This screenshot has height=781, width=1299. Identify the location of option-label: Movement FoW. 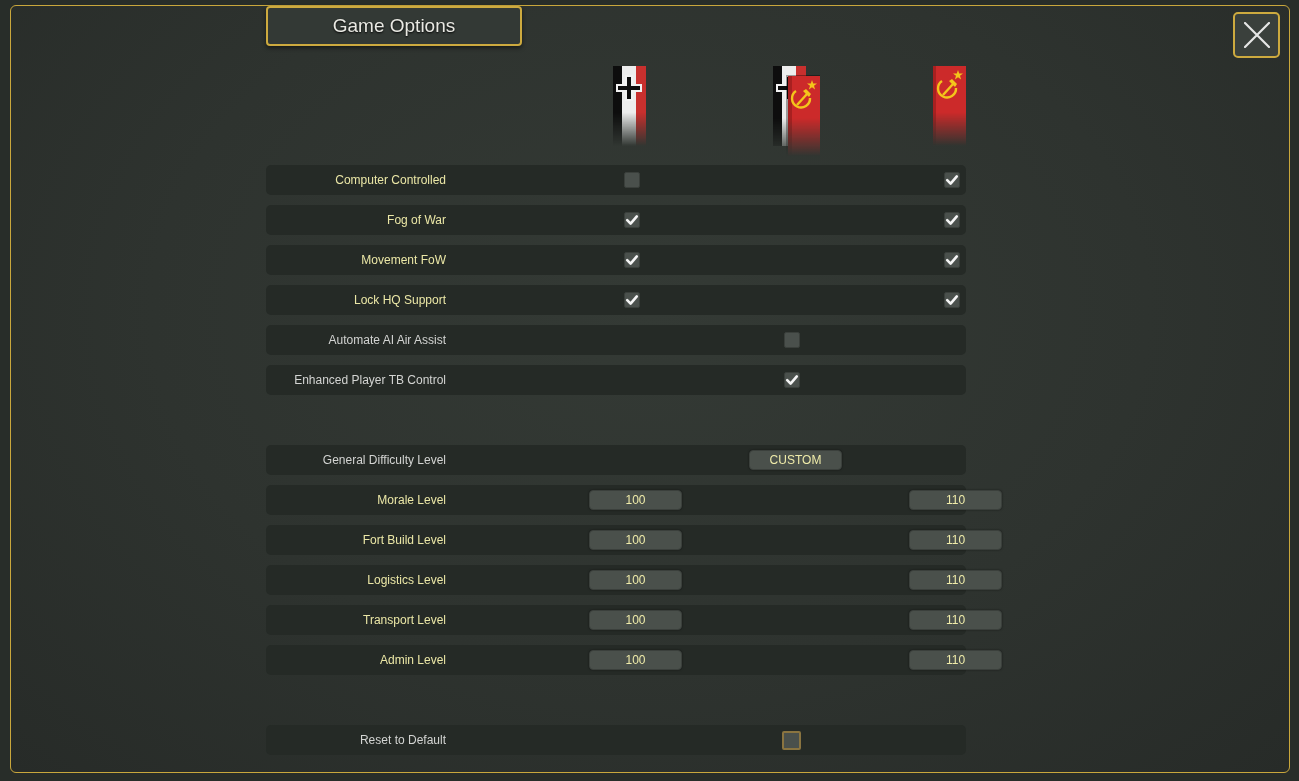
(403, 260).